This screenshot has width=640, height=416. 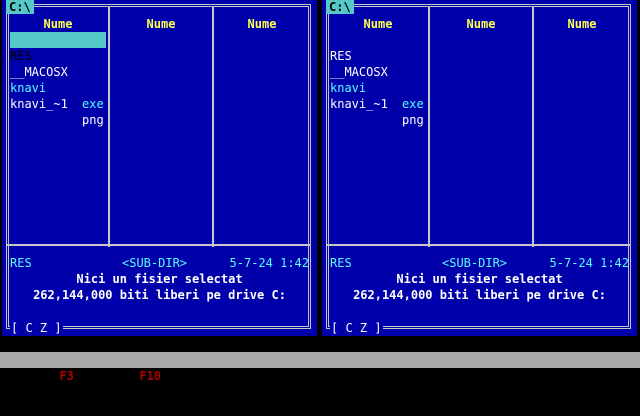 I want to click on key-code: F3, so click(x=66, y=376).